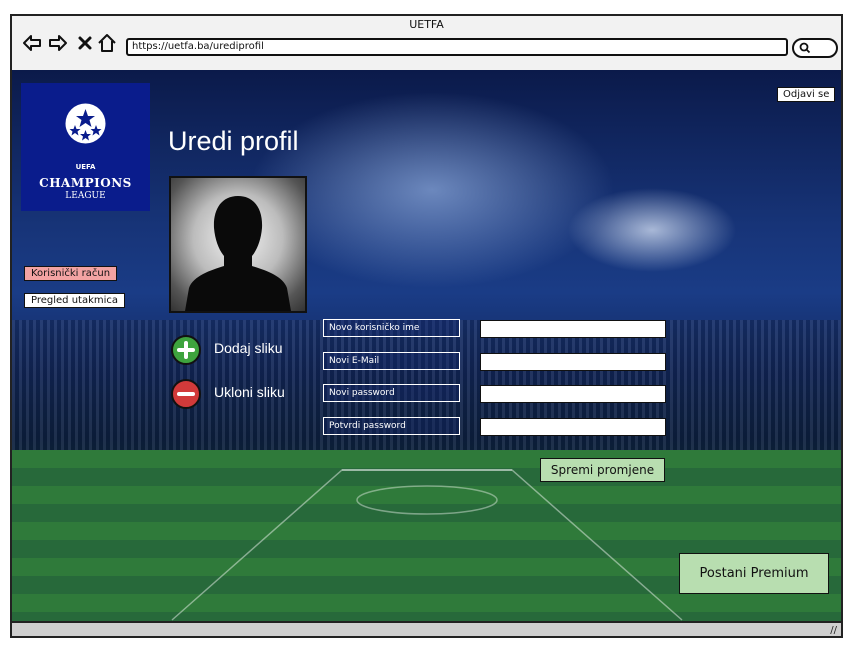 Image resolution: width=857 pixels, height=651 pixels. What do you see at coordinates (815, 48) in the screenshot?
I see `search-button` at bounding box center [815, 48].